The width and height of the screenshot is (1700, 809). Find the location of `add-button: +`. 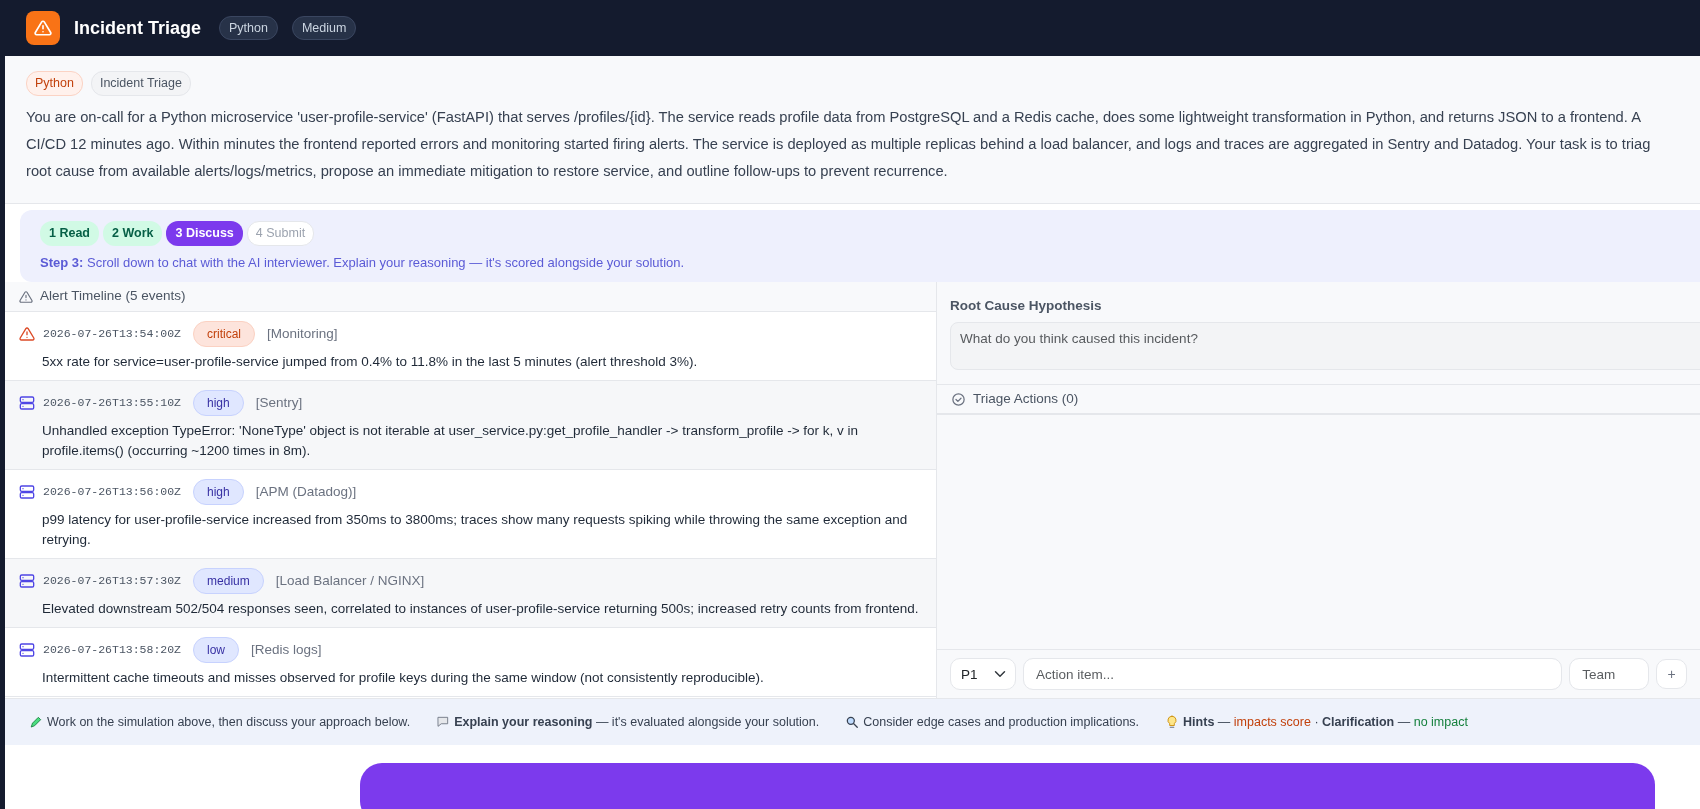

add-button: + is located at coordinates (1671, 674).